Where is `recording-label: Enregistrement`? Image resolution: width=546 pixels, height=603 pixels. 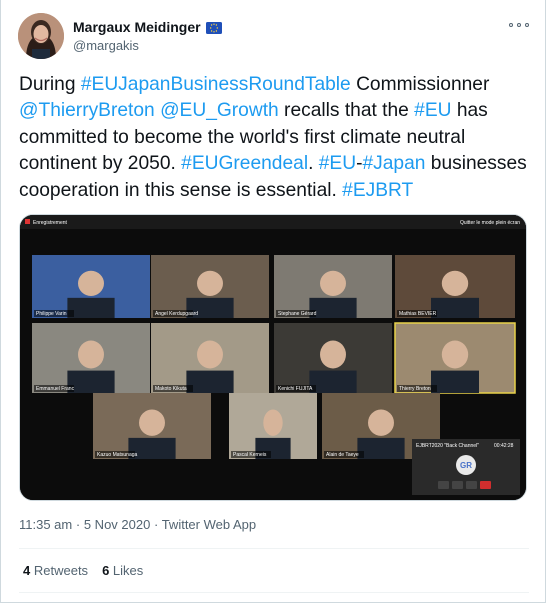 recording-label: Enregistrement is located at coordinates (50, 223).